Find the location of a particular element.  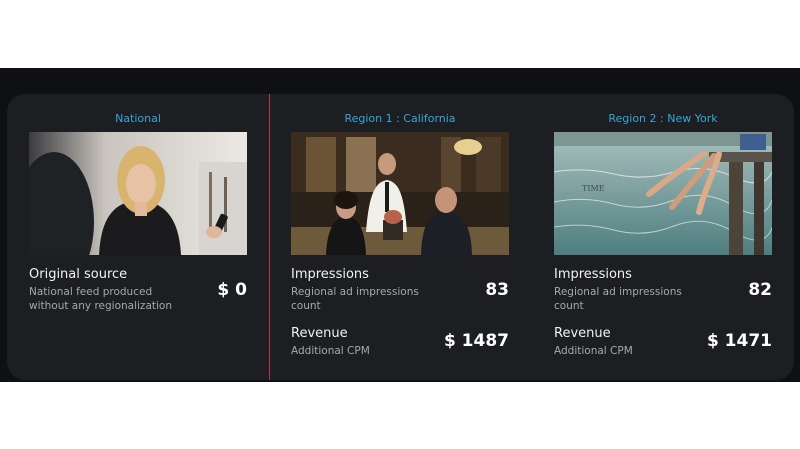

region-2-revenue-label: Revenue is located at coordinates (582, 333).